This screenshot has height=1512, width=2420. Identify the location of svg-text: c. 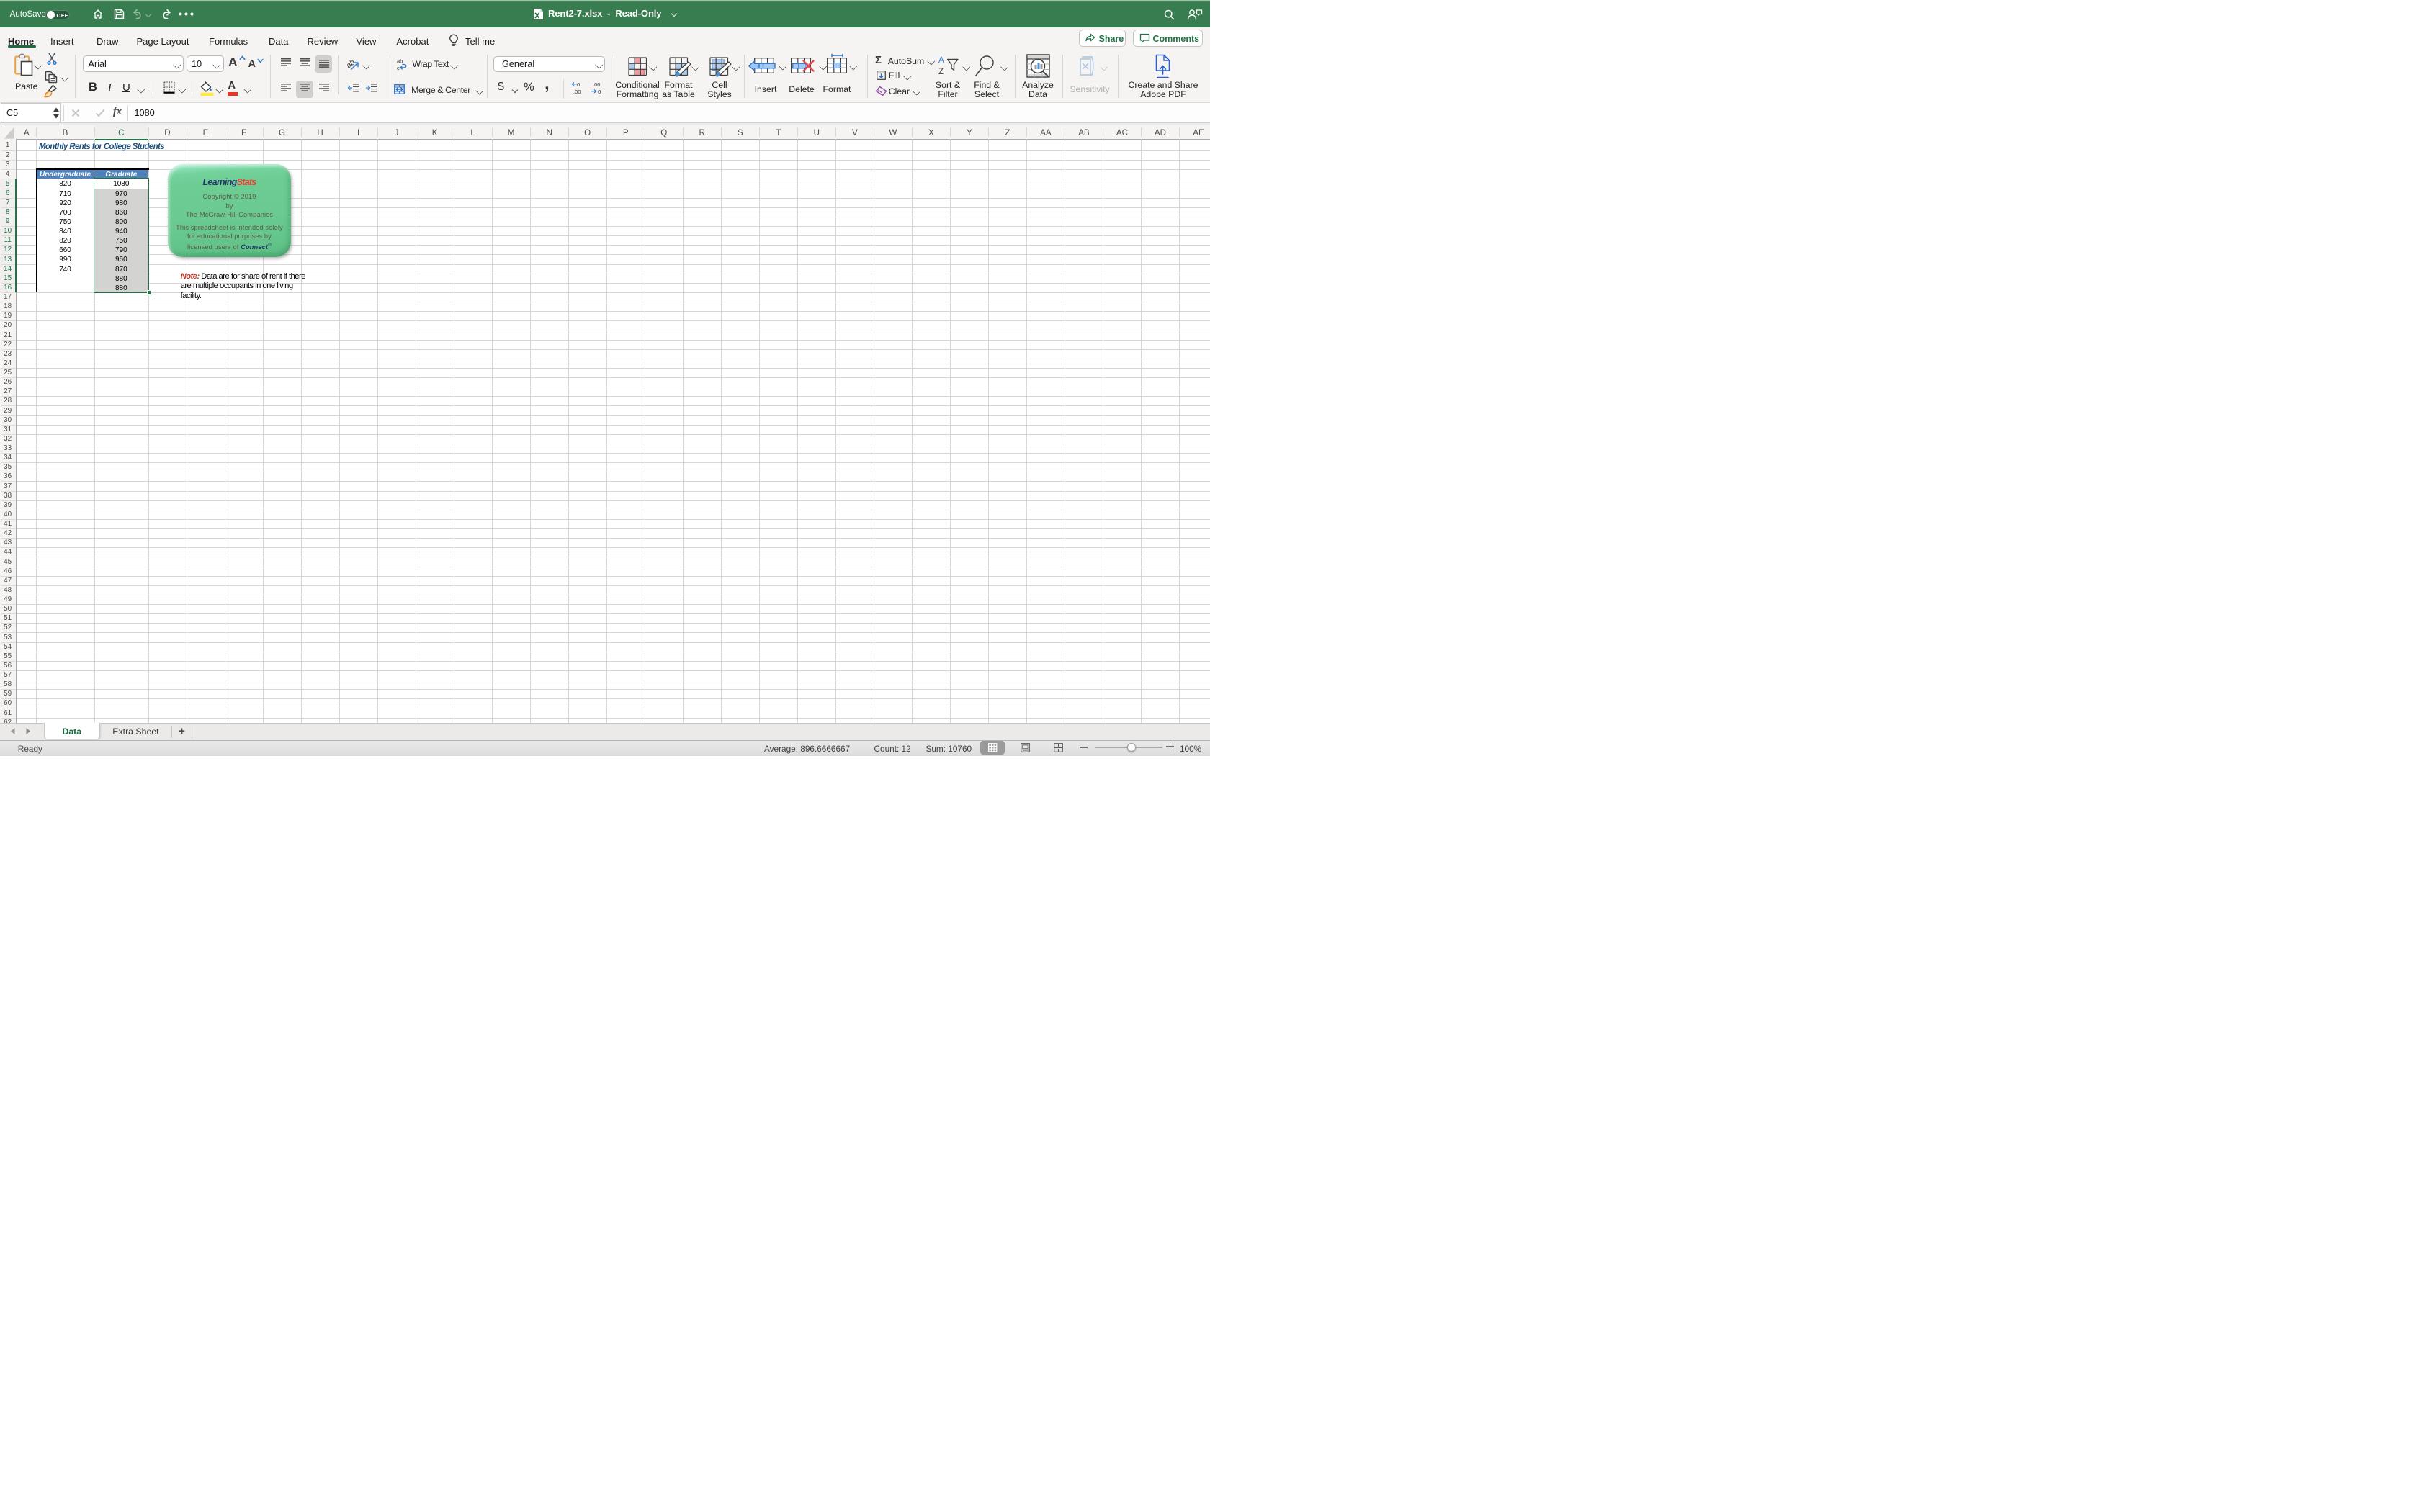
(399, 68).